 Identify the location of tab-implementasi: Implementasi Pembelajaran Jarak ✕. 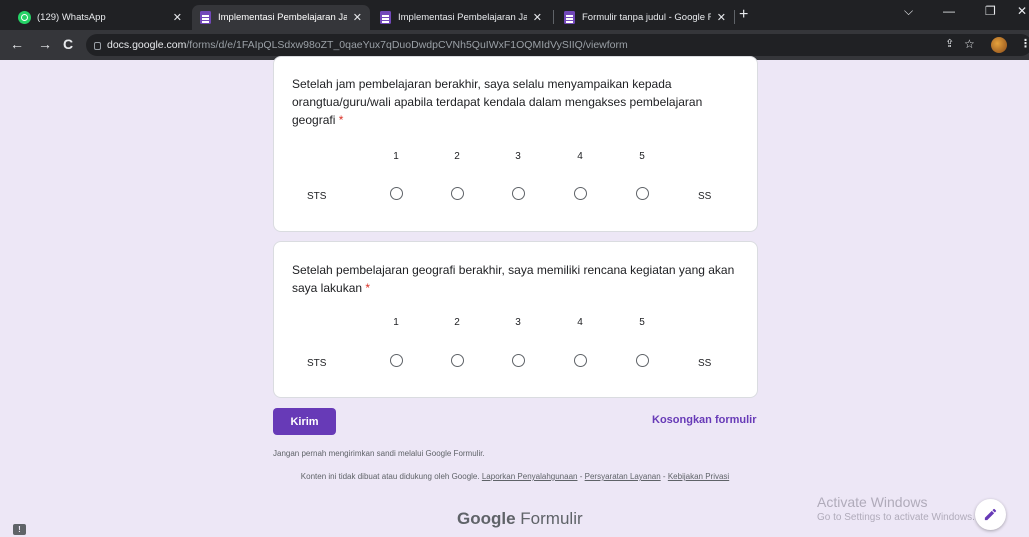
(461, 17).